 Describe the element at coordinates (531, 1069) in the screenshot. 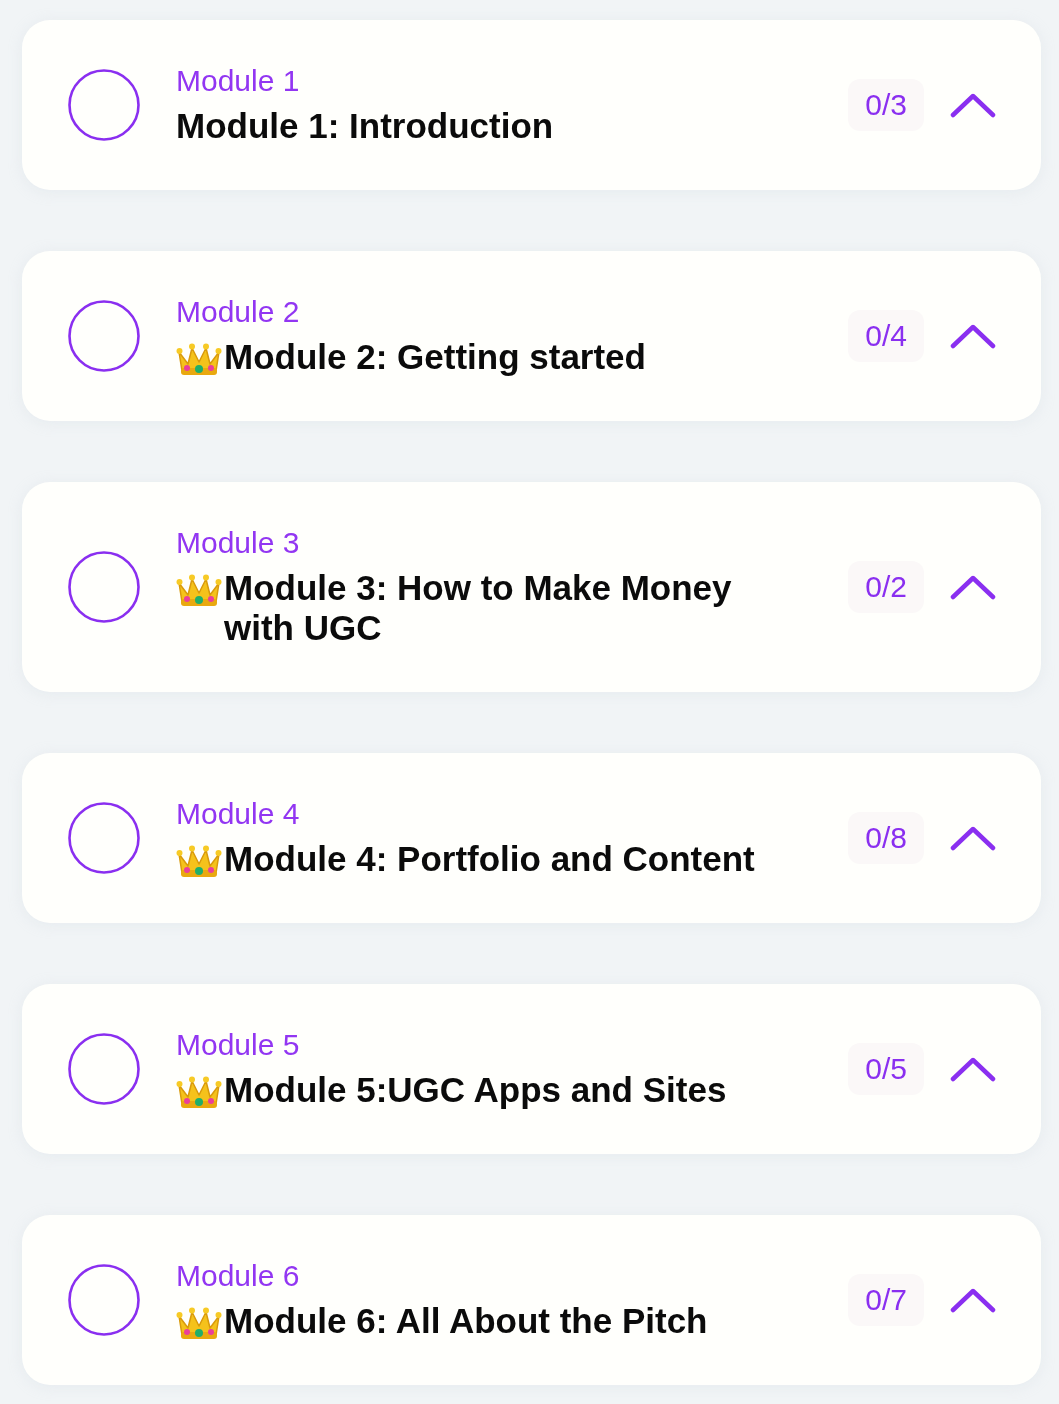

I see `module-card: Module 5 Module 5:UGC Apps and Sites 0/5` at that location.